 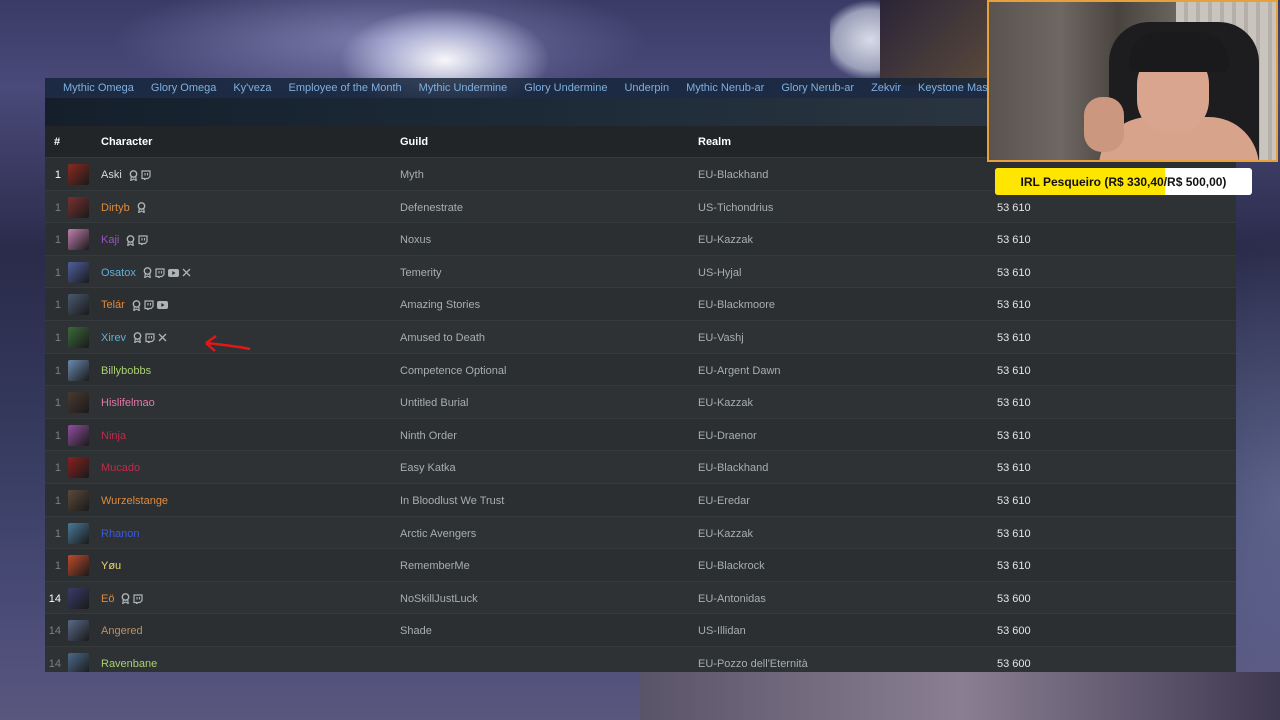 What do you see at coordinates (115, 208) in the screenshot?
I see `character-name-link: Dirtyb` at bounding box center [115, 208].